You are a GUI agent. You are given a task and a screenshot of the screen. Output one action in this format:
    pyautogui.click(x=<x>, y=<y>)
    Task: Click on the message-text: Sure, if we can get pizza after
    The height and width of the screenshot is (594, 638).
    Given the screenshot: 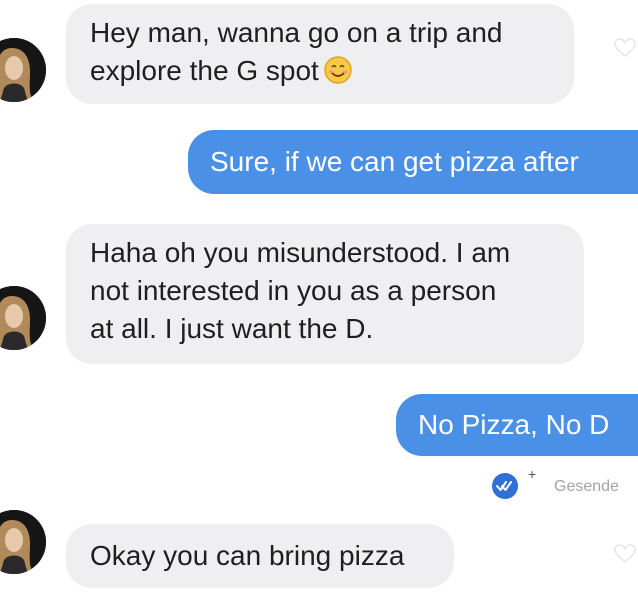 What is the action you would take?
    pyautogui.click(x=394, y=161)
    